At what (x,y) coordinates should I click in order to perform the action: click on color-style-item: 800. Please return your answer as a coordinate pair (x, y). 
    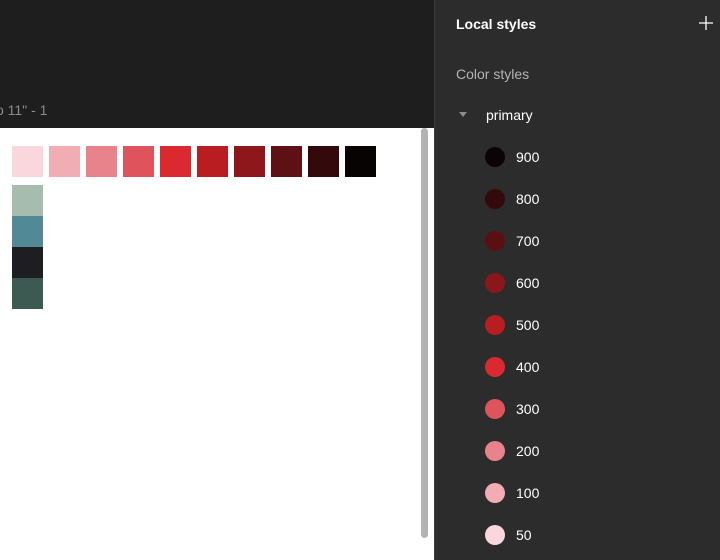
    Looking at the image, I should click on (595, 199).